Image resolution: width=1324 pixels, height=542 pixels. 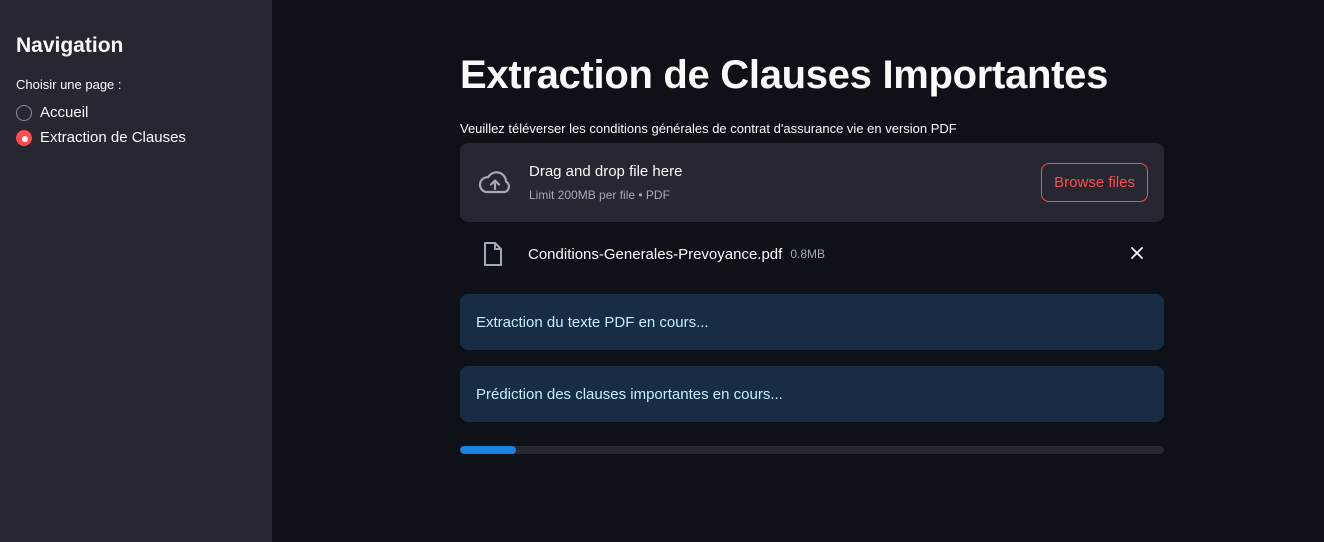 I want to click on radio-option-extraction: Extraction de Clauses, so click(x=136, y=137).